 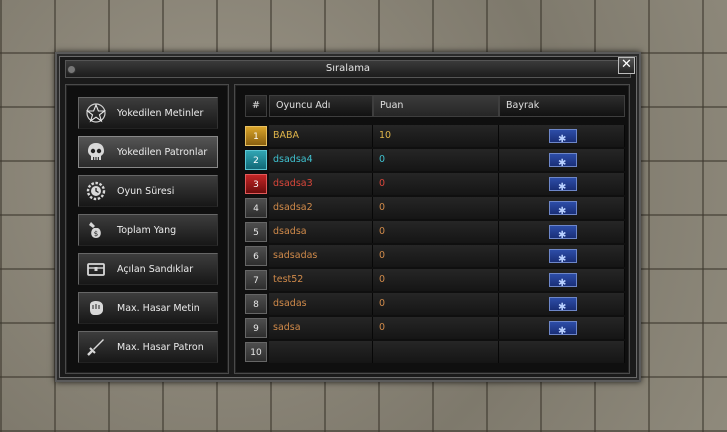 I want to click on category-play-time-button: Oyun Süresi, so click(x=148, y=191).